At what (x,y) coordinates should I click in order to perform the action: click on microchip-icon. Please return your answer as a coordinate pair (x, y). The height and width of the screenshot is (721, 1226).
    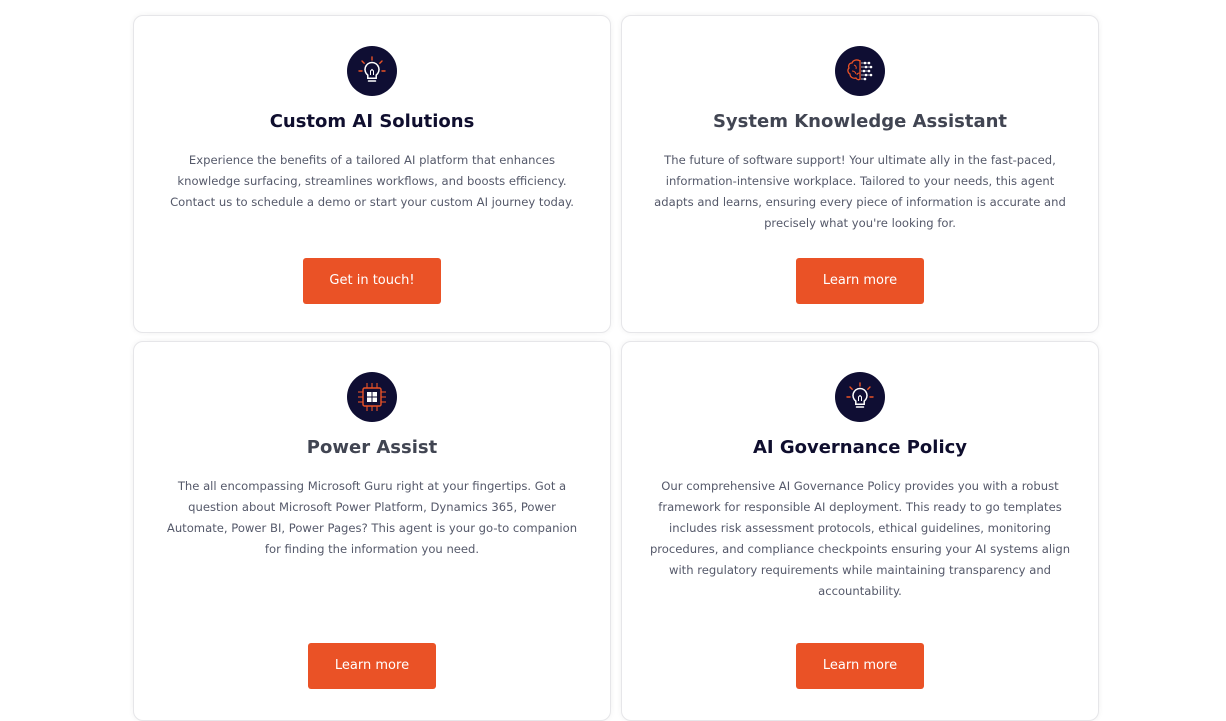
    Looking at the image, I should click on (372, 397).